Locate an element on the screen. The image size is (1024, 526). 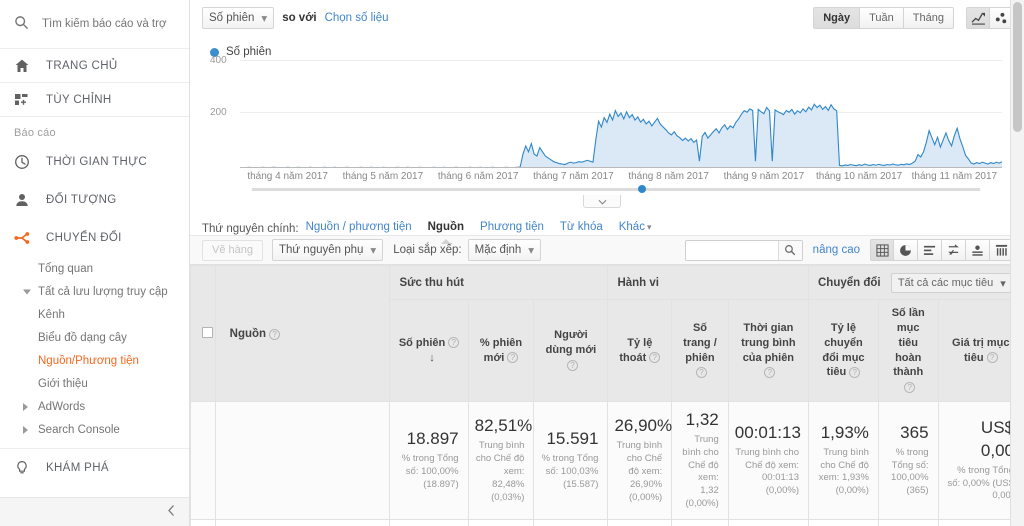
advanced-filter-link: nâng cao is located at coordinates (836, 250).